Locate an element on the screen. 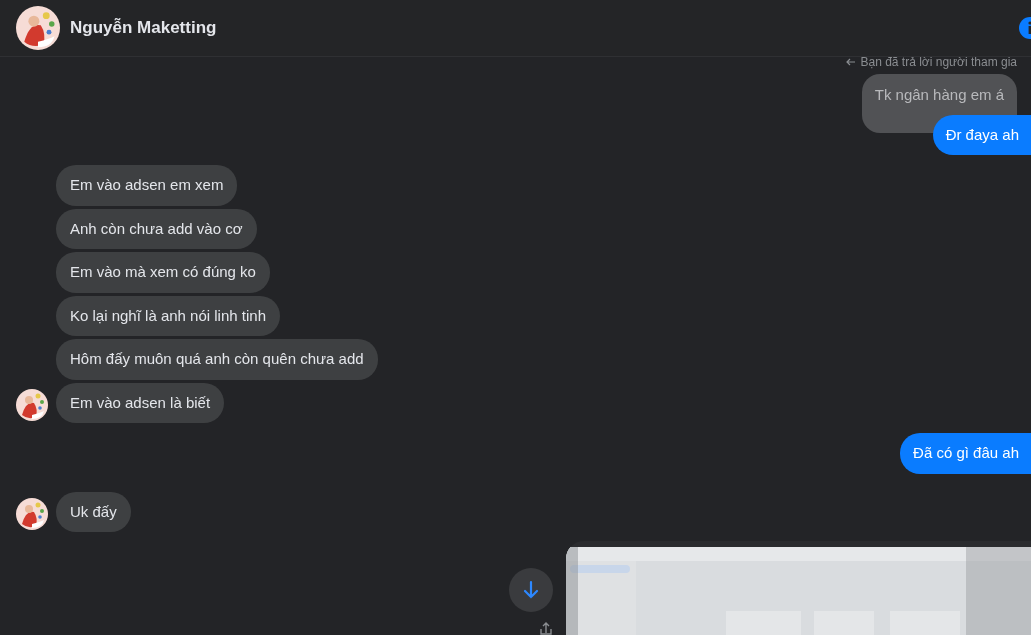 This screenshot has height=635, width=1031. reply-icon is located at coordinates (851, 62).